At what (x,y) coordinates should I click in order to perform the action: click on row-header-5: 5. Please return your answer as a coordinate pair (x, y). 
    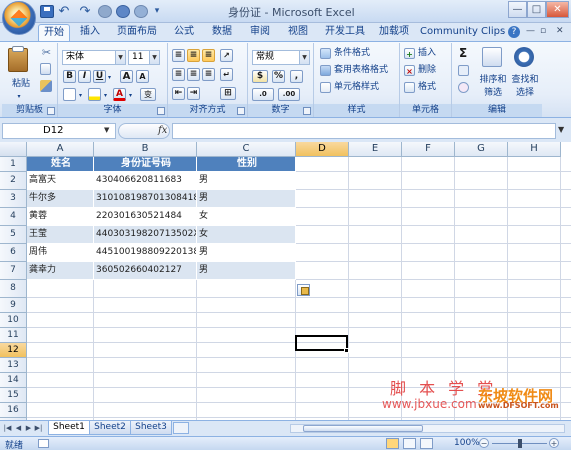
    Looking at the image, I should click on (13, 235).